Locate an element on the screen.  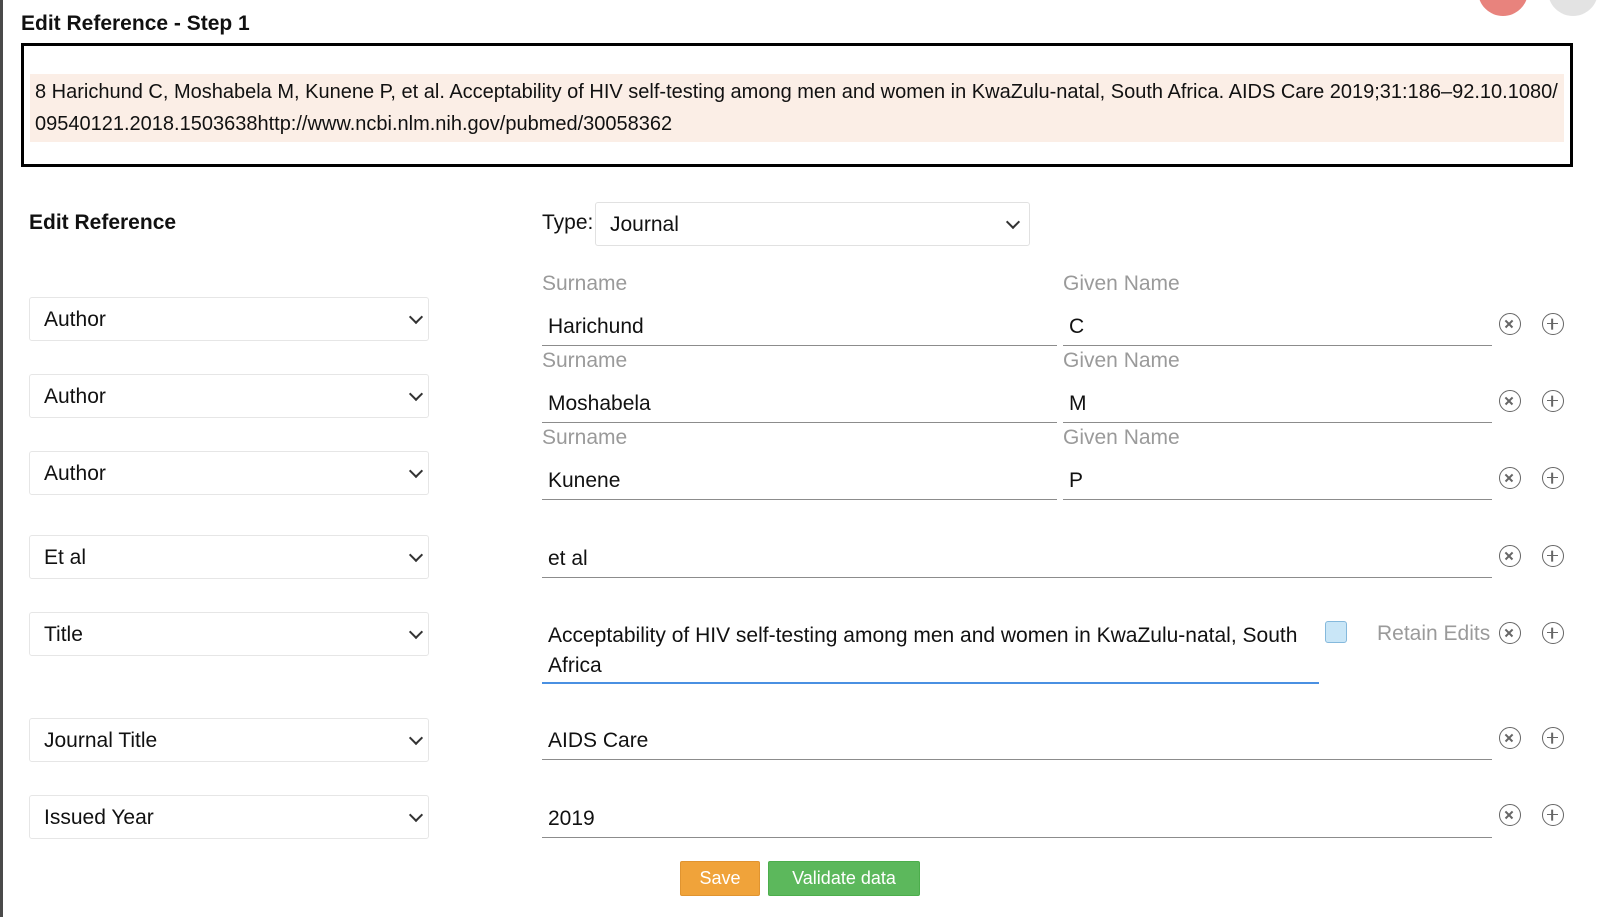
surname-input: Moshabela is located at coordinates (799, 403).